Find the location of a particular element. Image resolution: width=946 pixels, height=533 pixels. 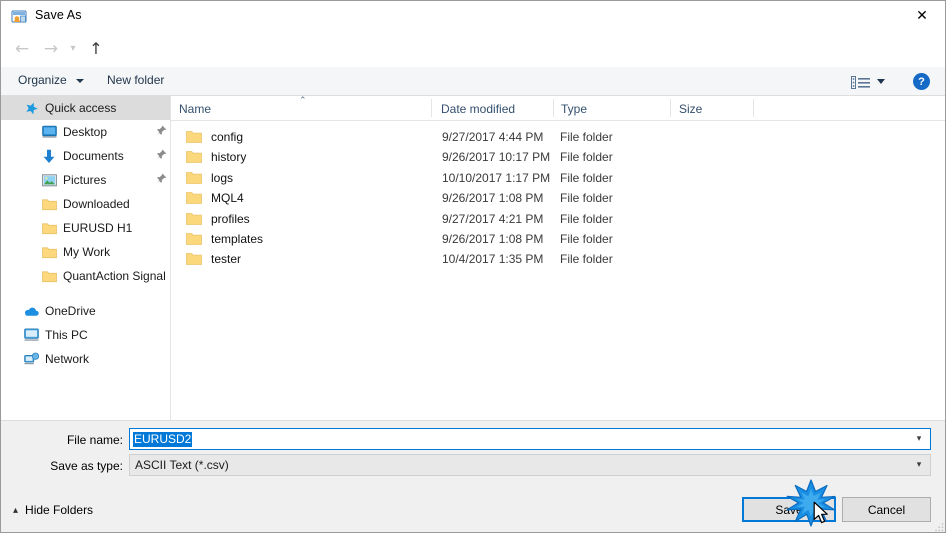

title-bar: Save As ✕ is located at coordinates (473, 16).